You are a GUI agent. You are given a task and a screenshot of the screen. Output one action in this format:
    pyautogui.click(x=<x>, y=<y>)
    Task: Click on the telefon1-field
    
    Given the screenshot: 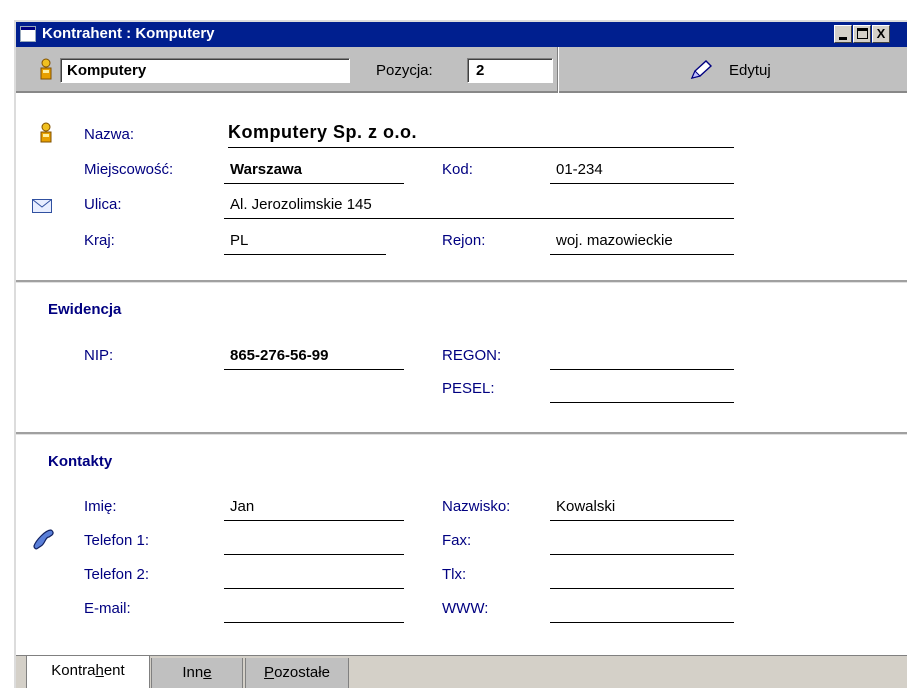 What is the action you would take?
    pyautogui.click(x=314, y=541)
    